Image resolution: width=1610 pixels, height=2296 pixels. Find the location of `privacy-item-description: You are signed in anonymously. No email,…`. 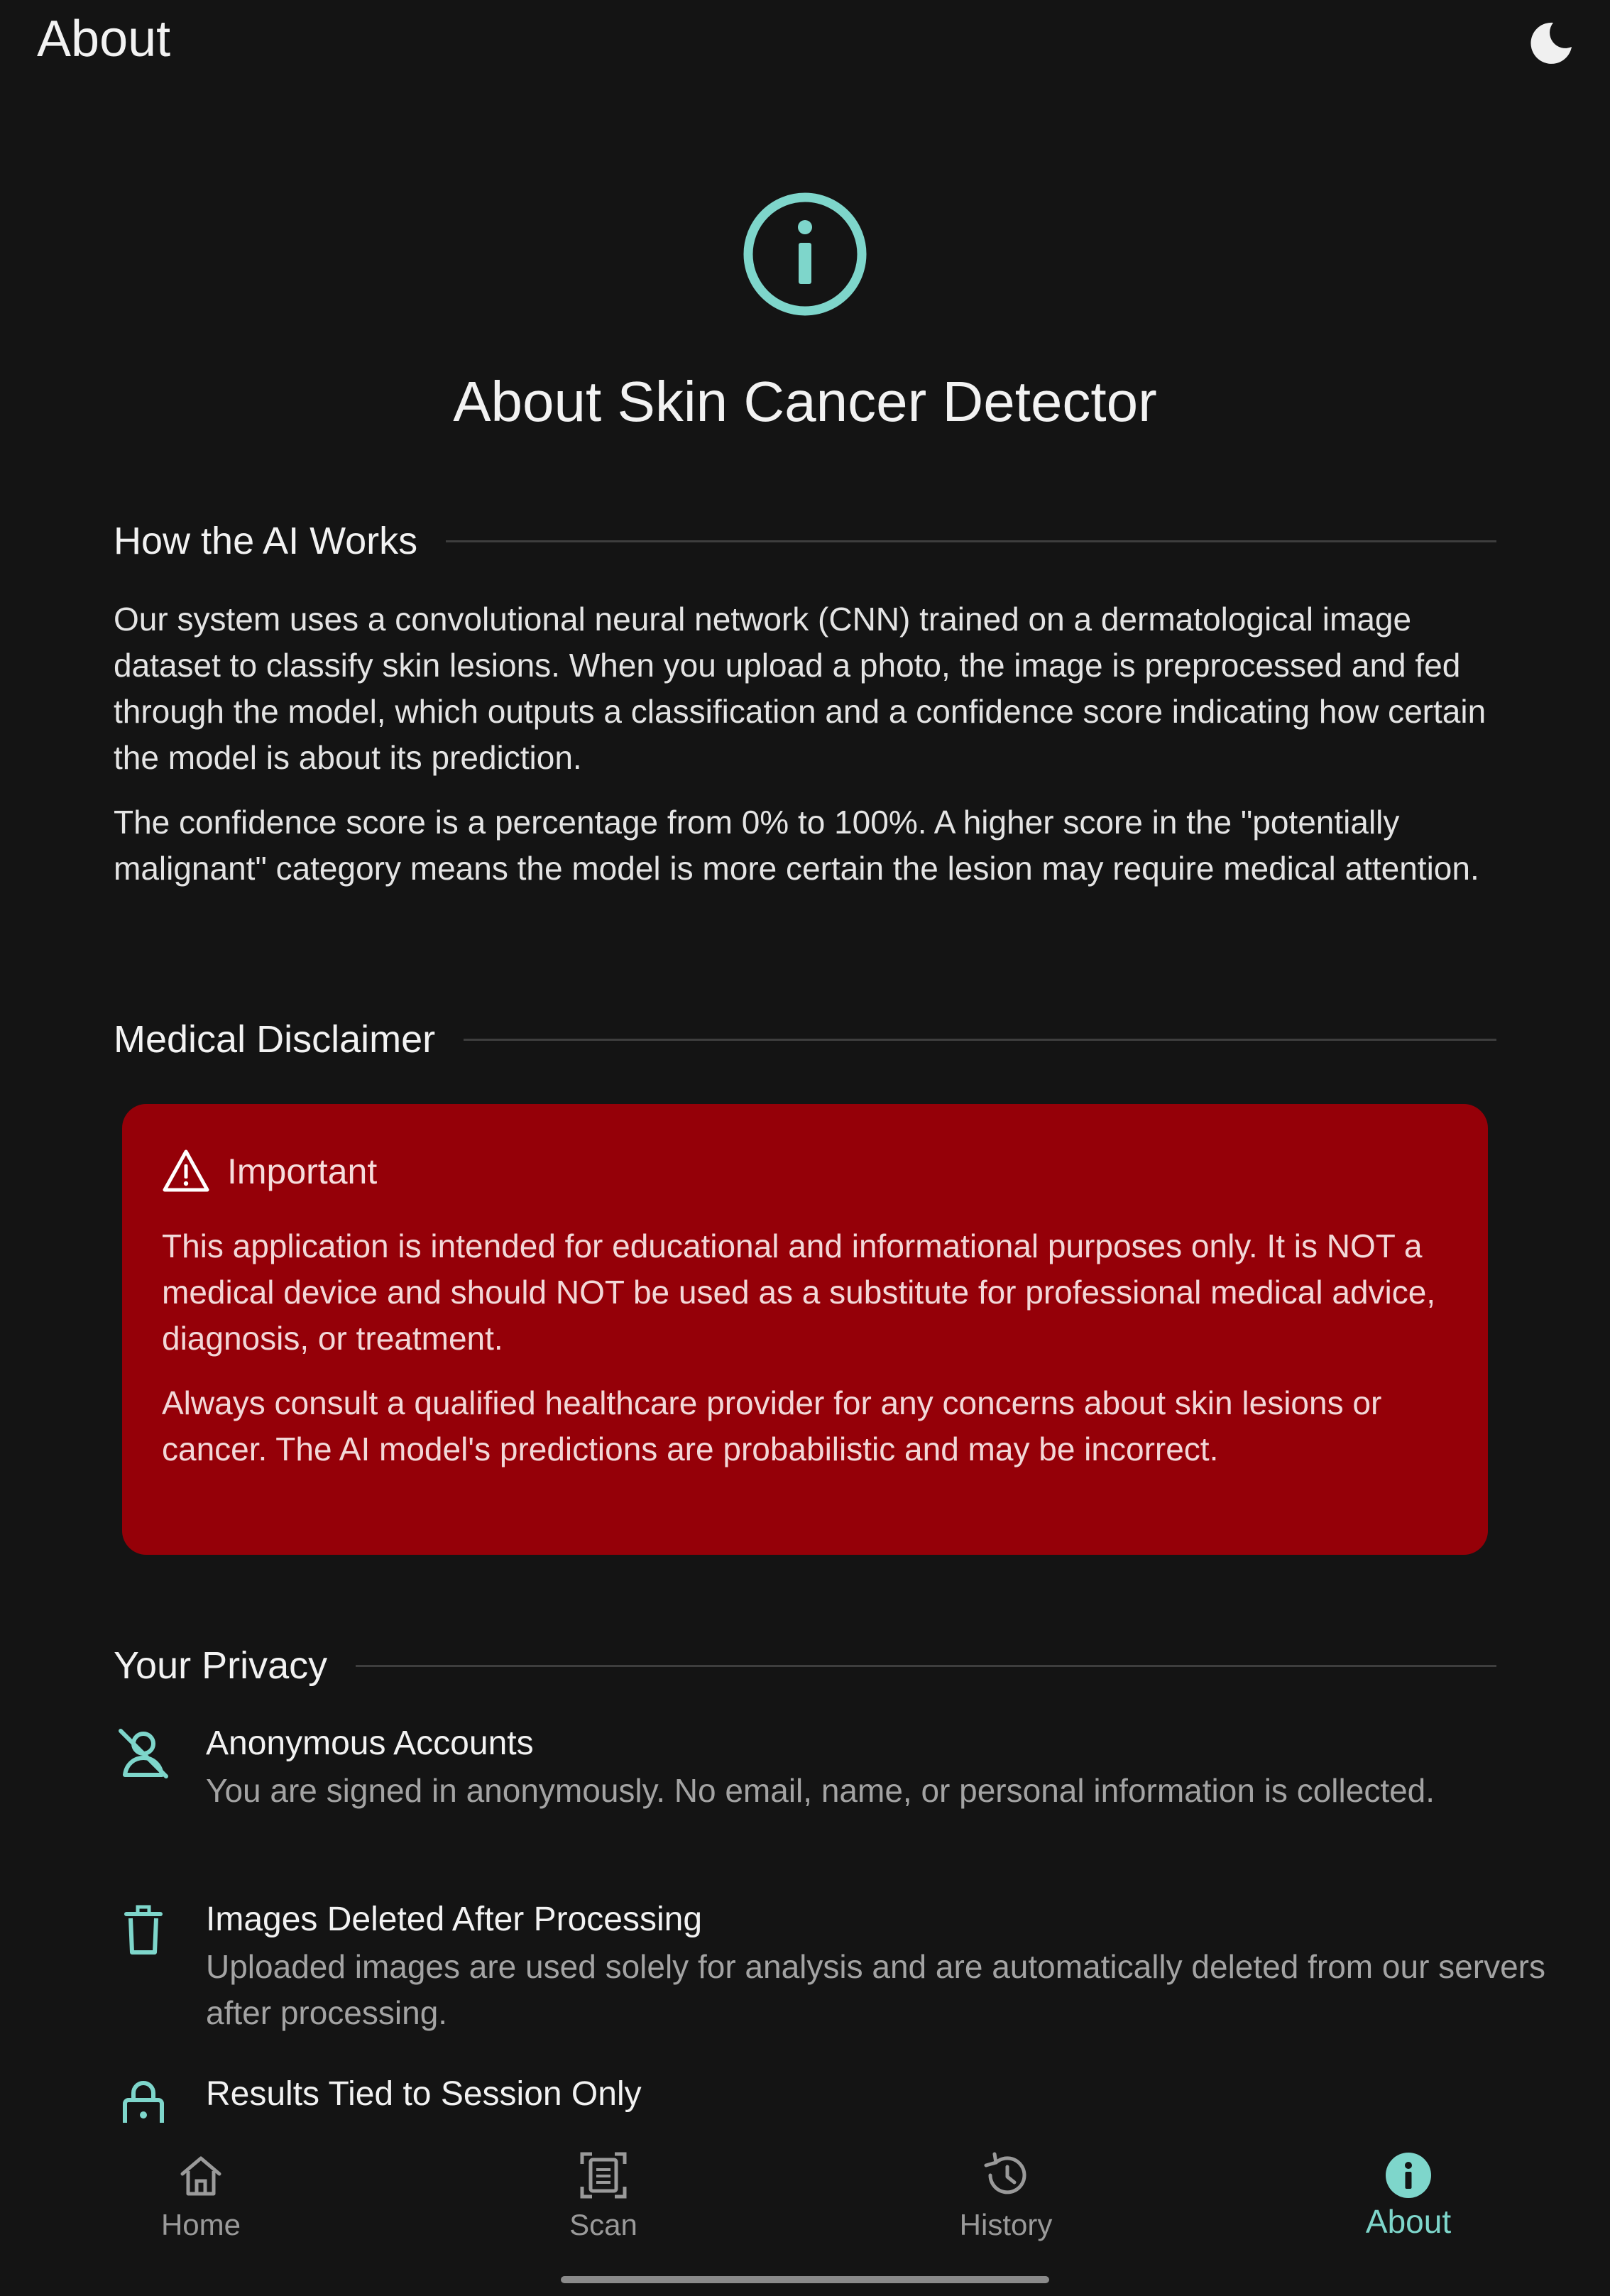

privacy-item-description: You are signed in anonymously. No email,… is located at coordinates (821, 1790).